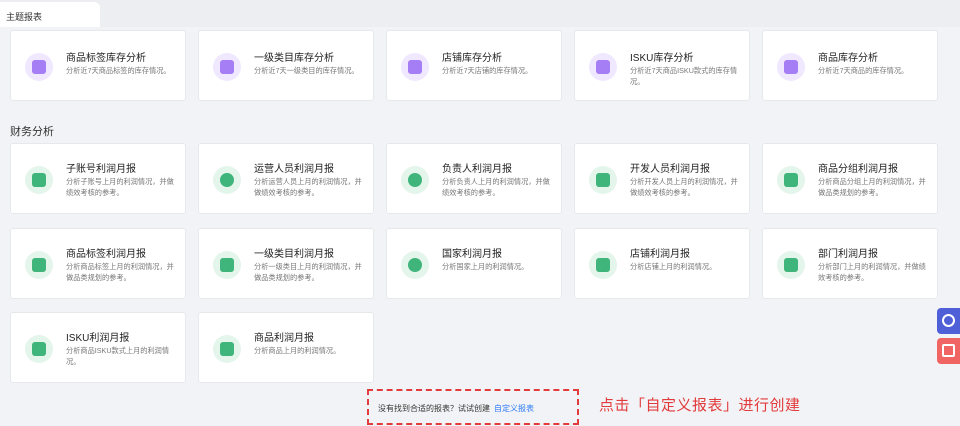 This screenshot has width=960, height=426. I want to click on card-title: ISKU利润月报, so click(98, 338).